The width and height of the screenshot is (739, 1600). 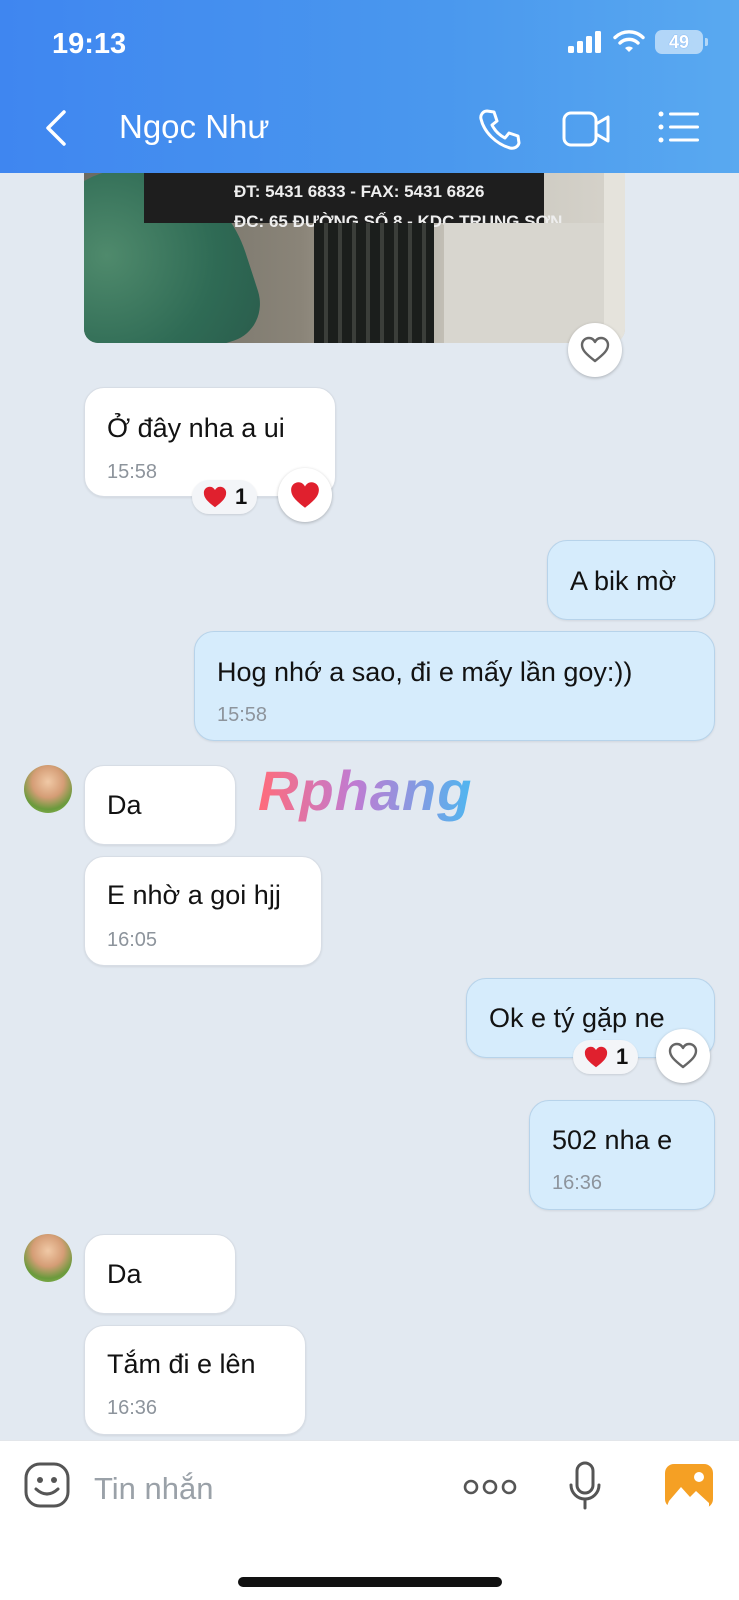 I want to click on status-time: 19:13, so click(x=89, y=44).